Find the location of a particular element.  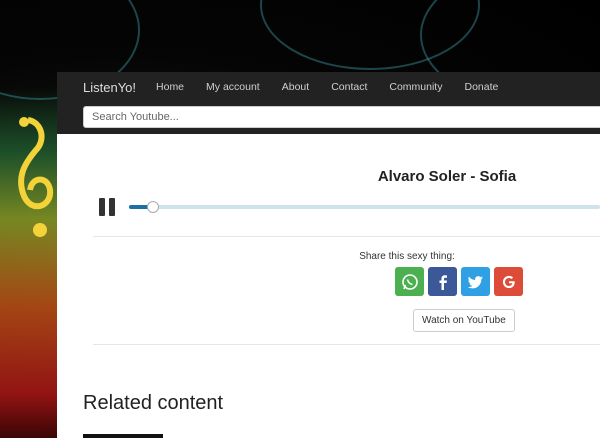

twitter-share-button is located at coordinates (475, 281).